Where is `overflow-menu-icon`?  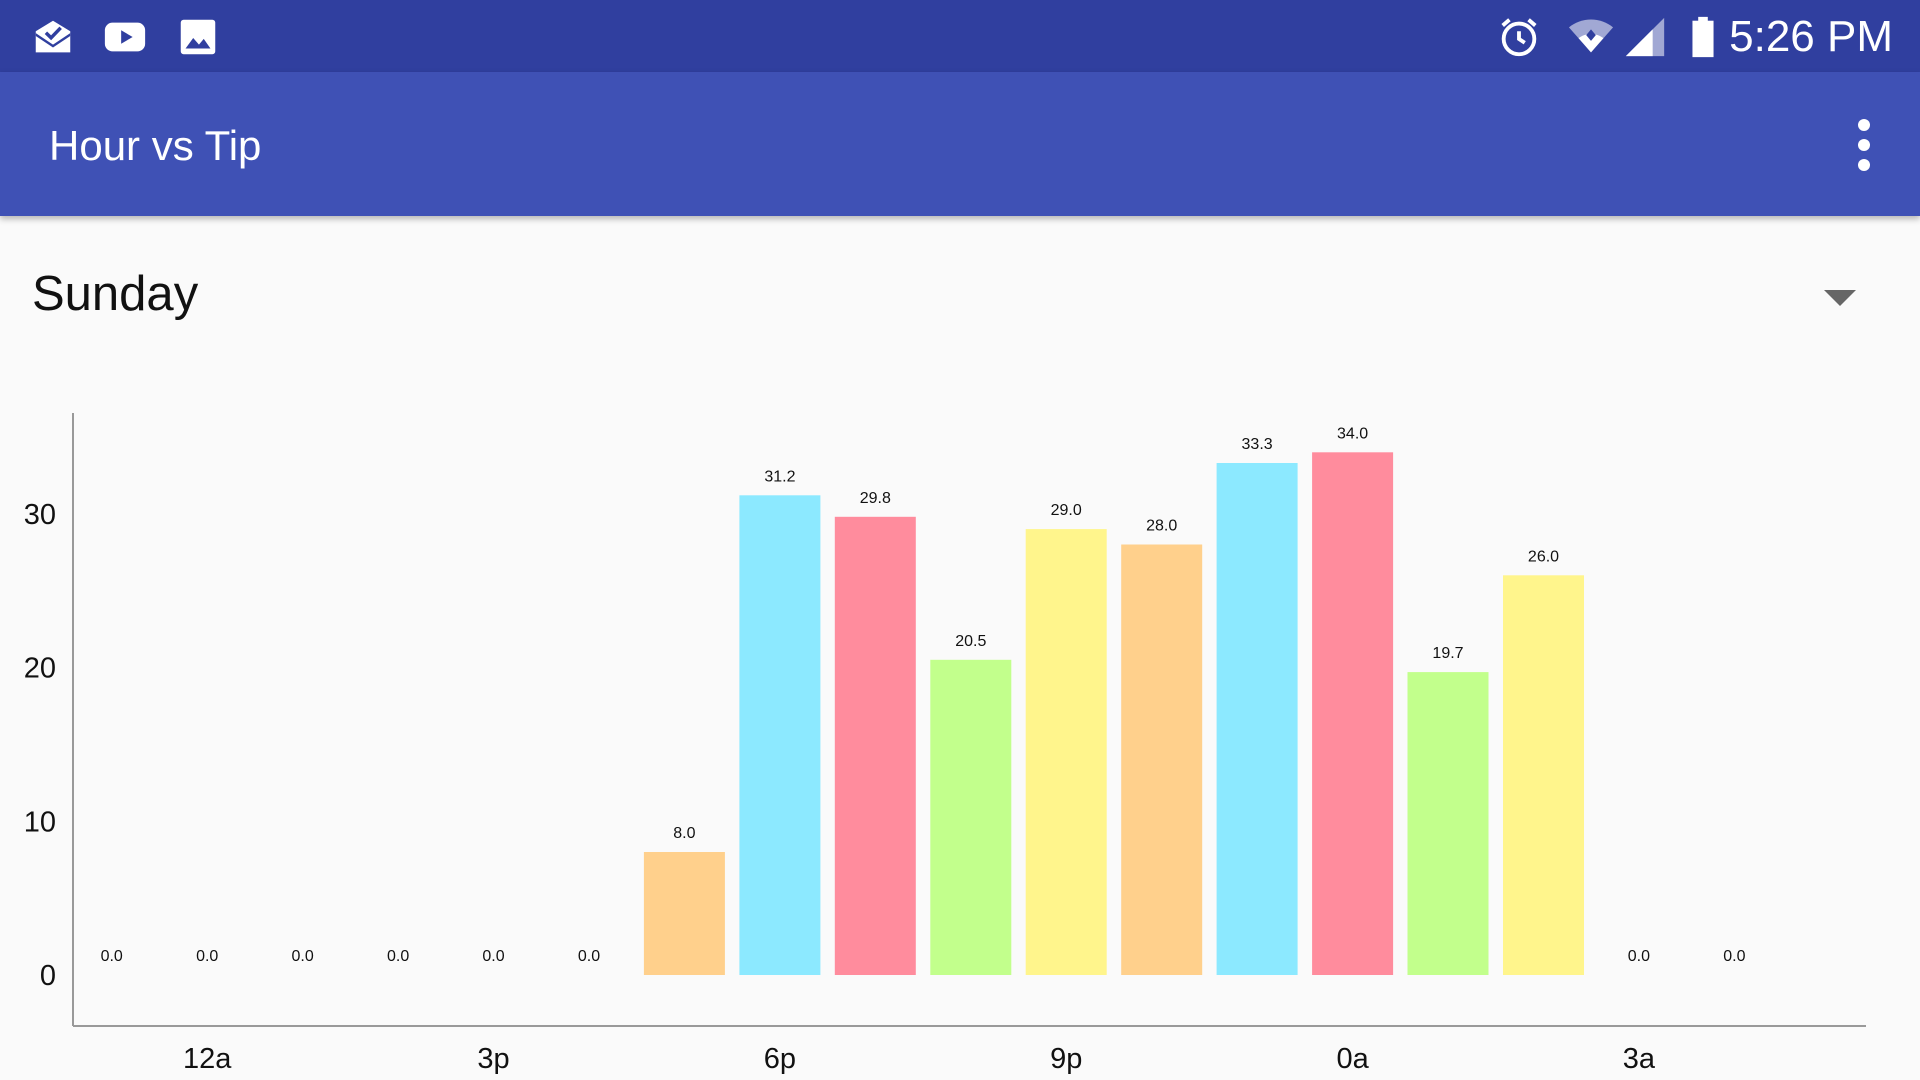
overflow-menu-icon is located at coordinates (1864, 145).